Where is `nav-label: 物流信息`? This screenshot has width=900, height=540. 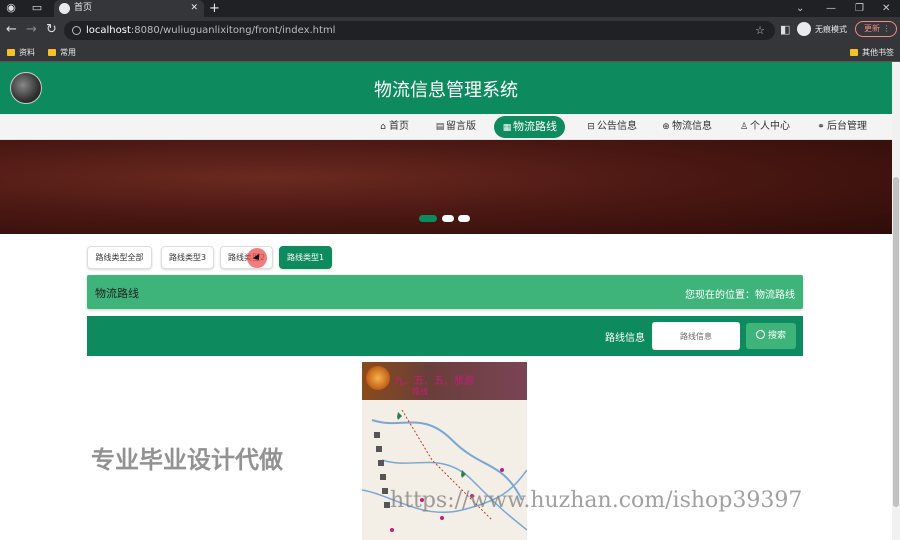
nav-label: 物流信息 is located at coordinates (692, 126).